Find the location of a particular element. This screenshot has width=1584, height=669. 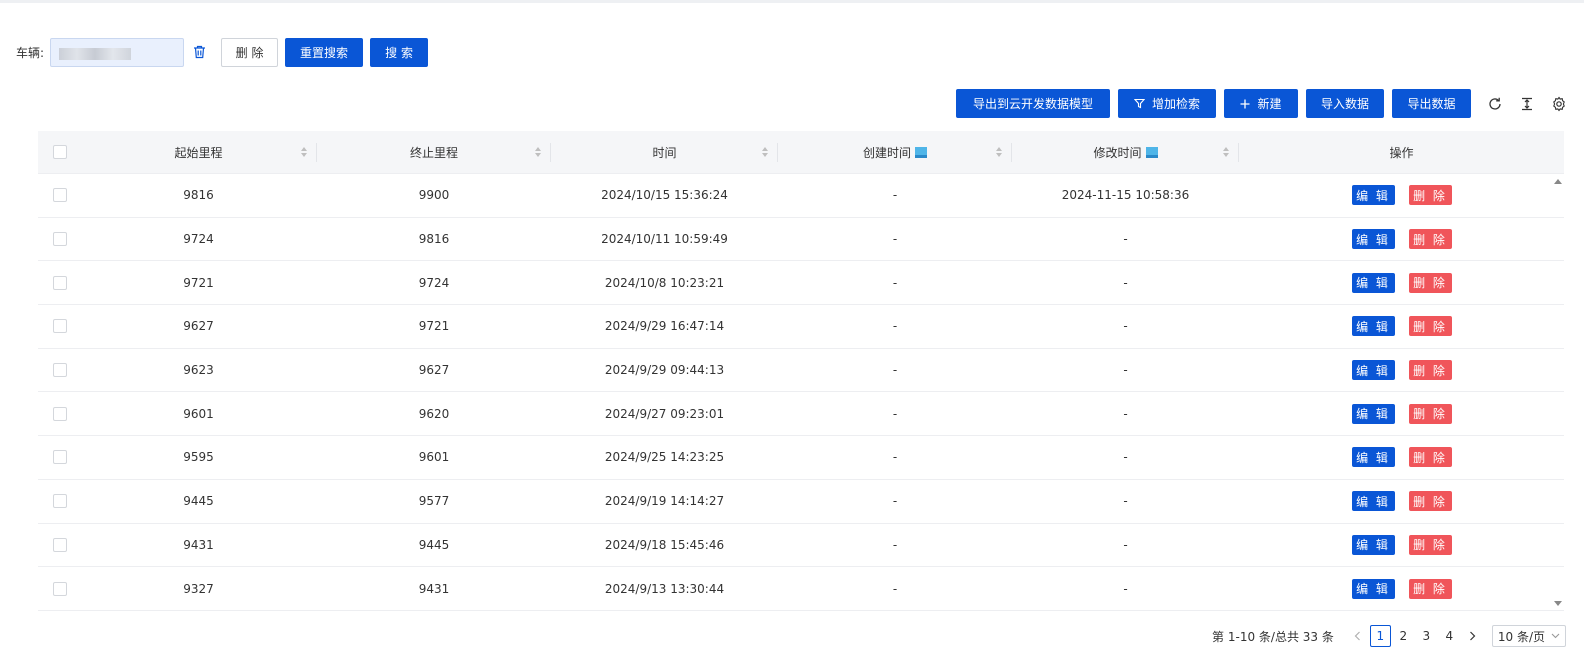

select-all-checkbox is located at coordinates (60, 152).